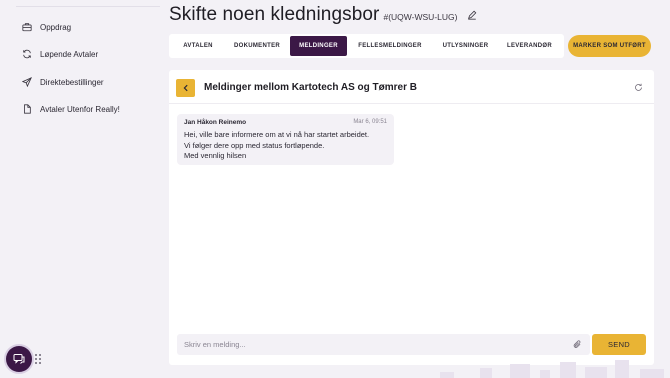  What do you see at coordinates (215, 155) in the screenshot?
I see `message-line: Med vennlig hilsen` at bounding box center [215, 155].